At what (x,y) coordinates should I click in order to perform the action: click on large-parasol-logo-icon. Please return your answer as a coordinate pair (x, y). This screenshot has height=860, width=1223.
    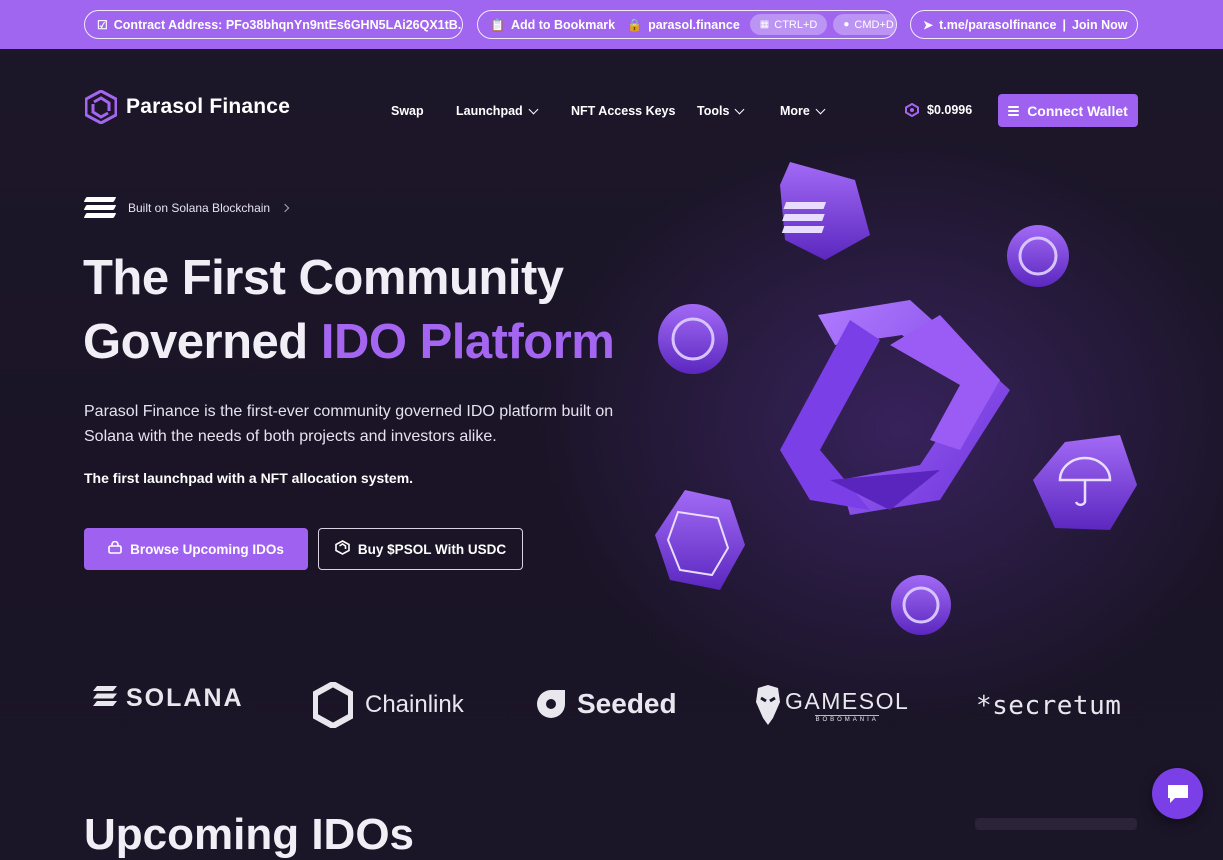
    Looking at the image, I should click on (895, 407).